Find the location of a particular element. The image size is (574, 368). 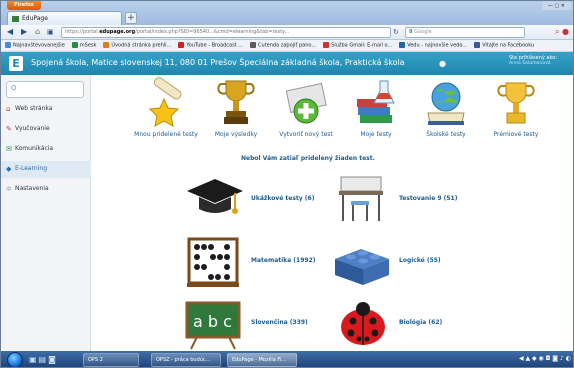

top-action-label: Prémiové testy is located at coordinates (516, 134).